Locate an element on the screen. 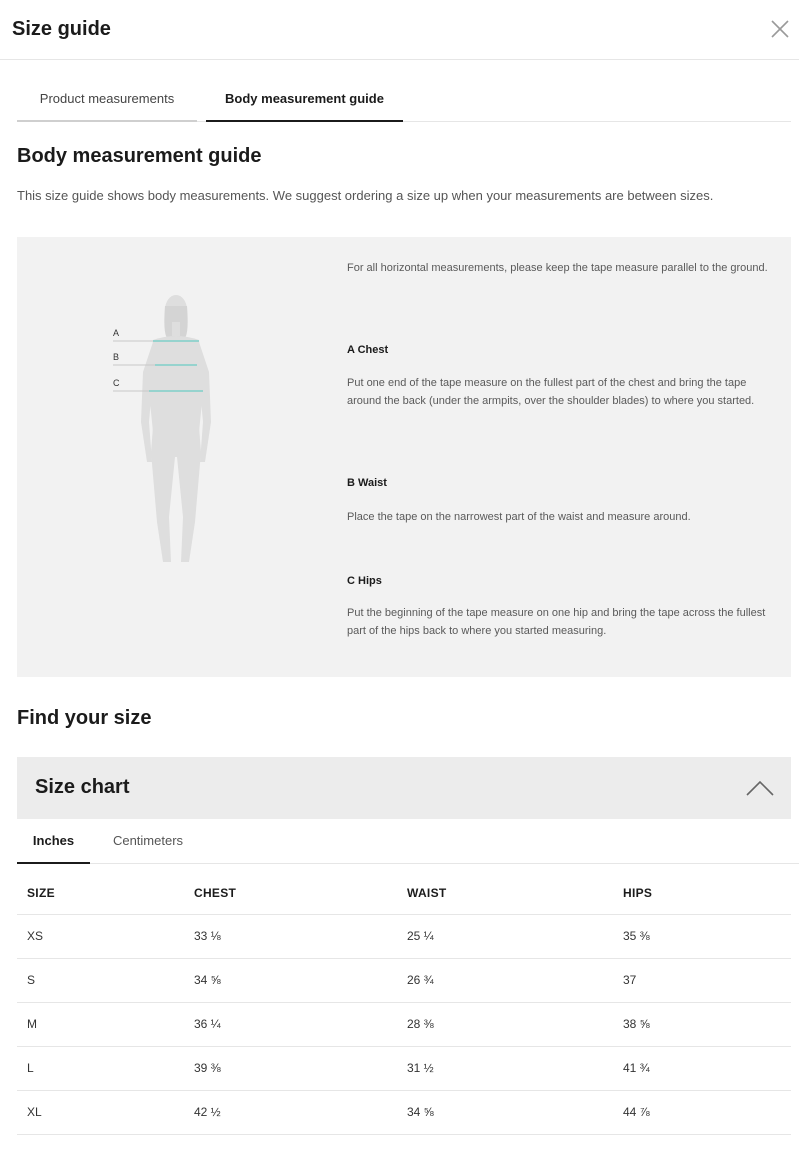 This screenshot has width=799, height=1153. cell-waist: 25 ¼ is located at coordinates (505, 936).